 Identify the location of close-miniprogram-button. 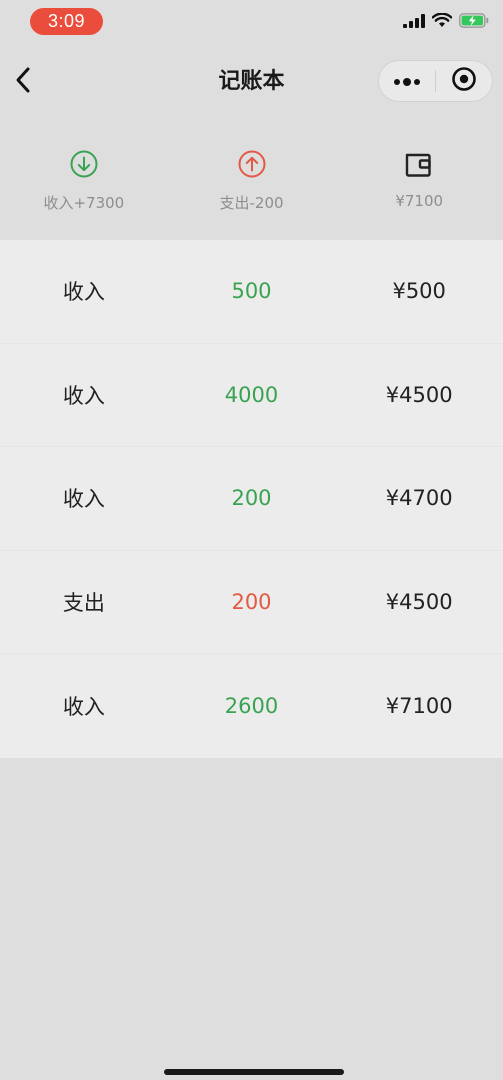
(464, 81).